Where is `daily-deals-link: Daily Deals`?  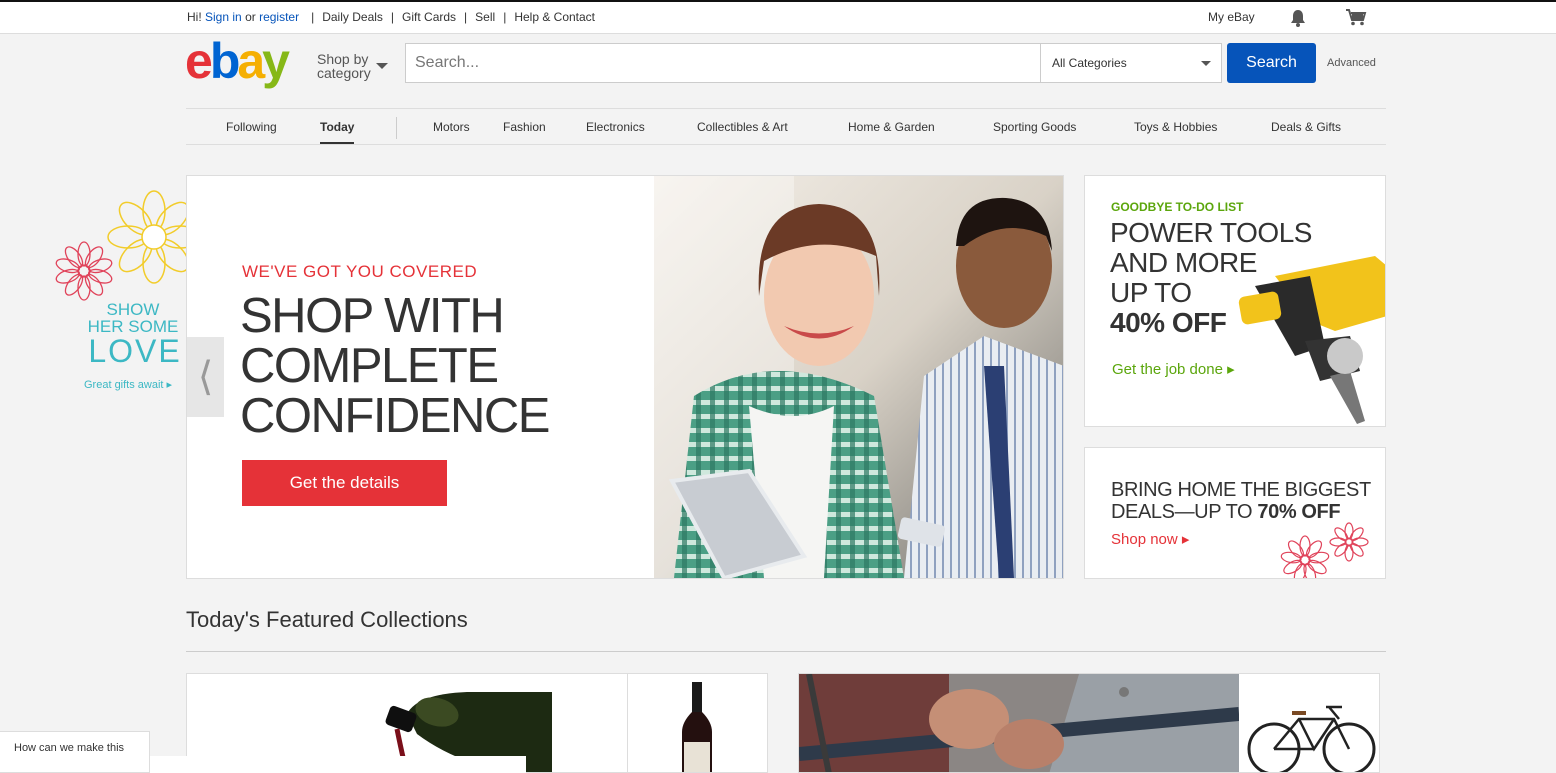 daily-deals-link: Daily Deals is located at coordinates (352, 17).